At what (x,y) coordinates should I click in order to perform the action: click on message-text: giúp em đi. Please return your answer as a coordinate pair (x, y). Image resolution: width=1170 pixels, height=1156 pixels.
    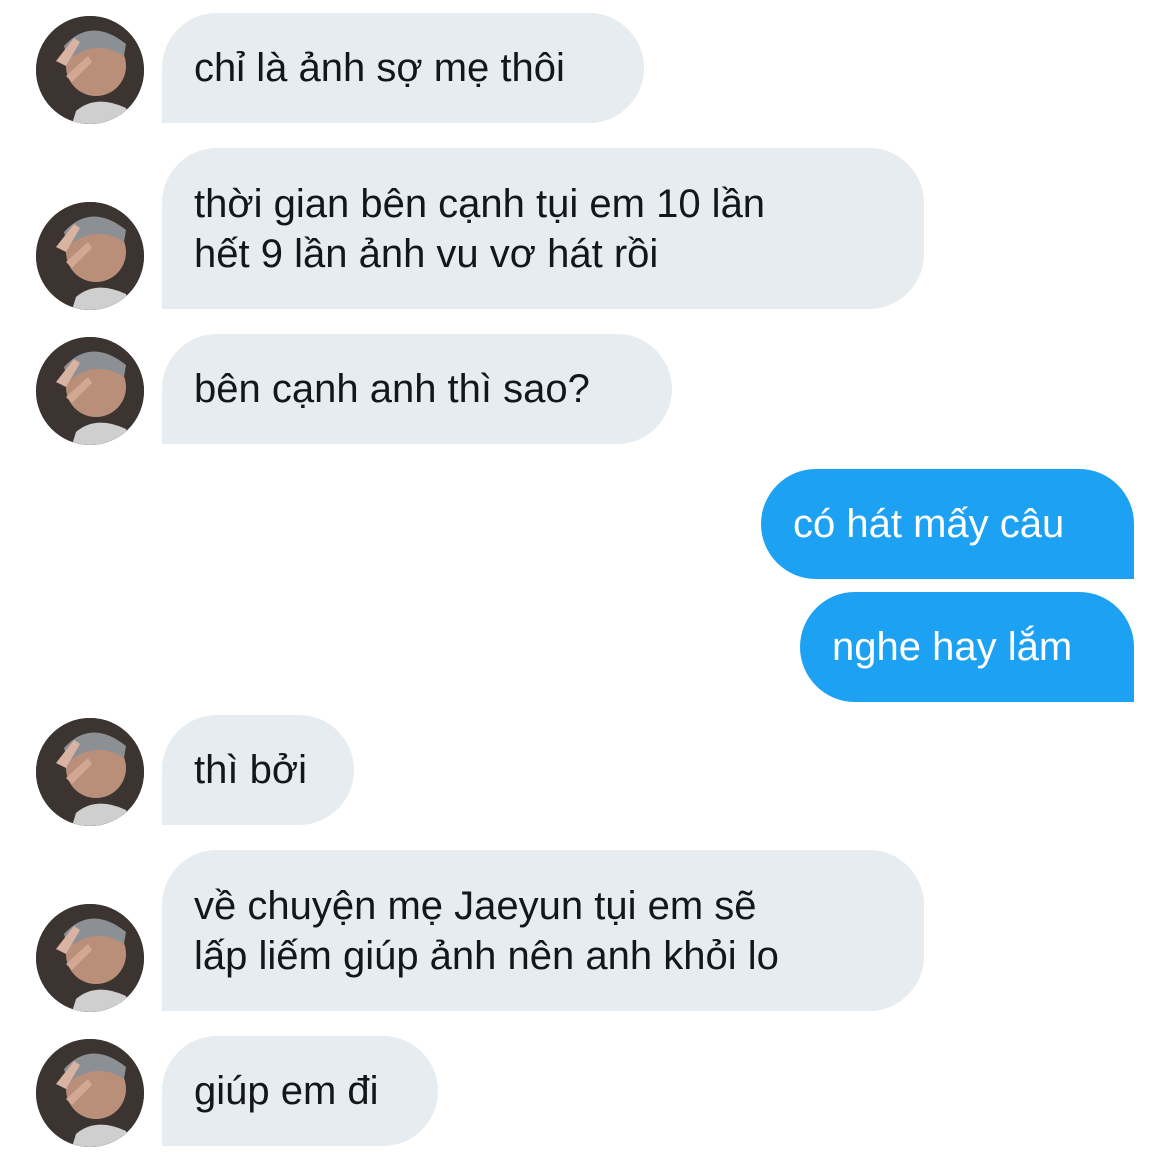
    Looking at the image, I should click on (286, 1091).